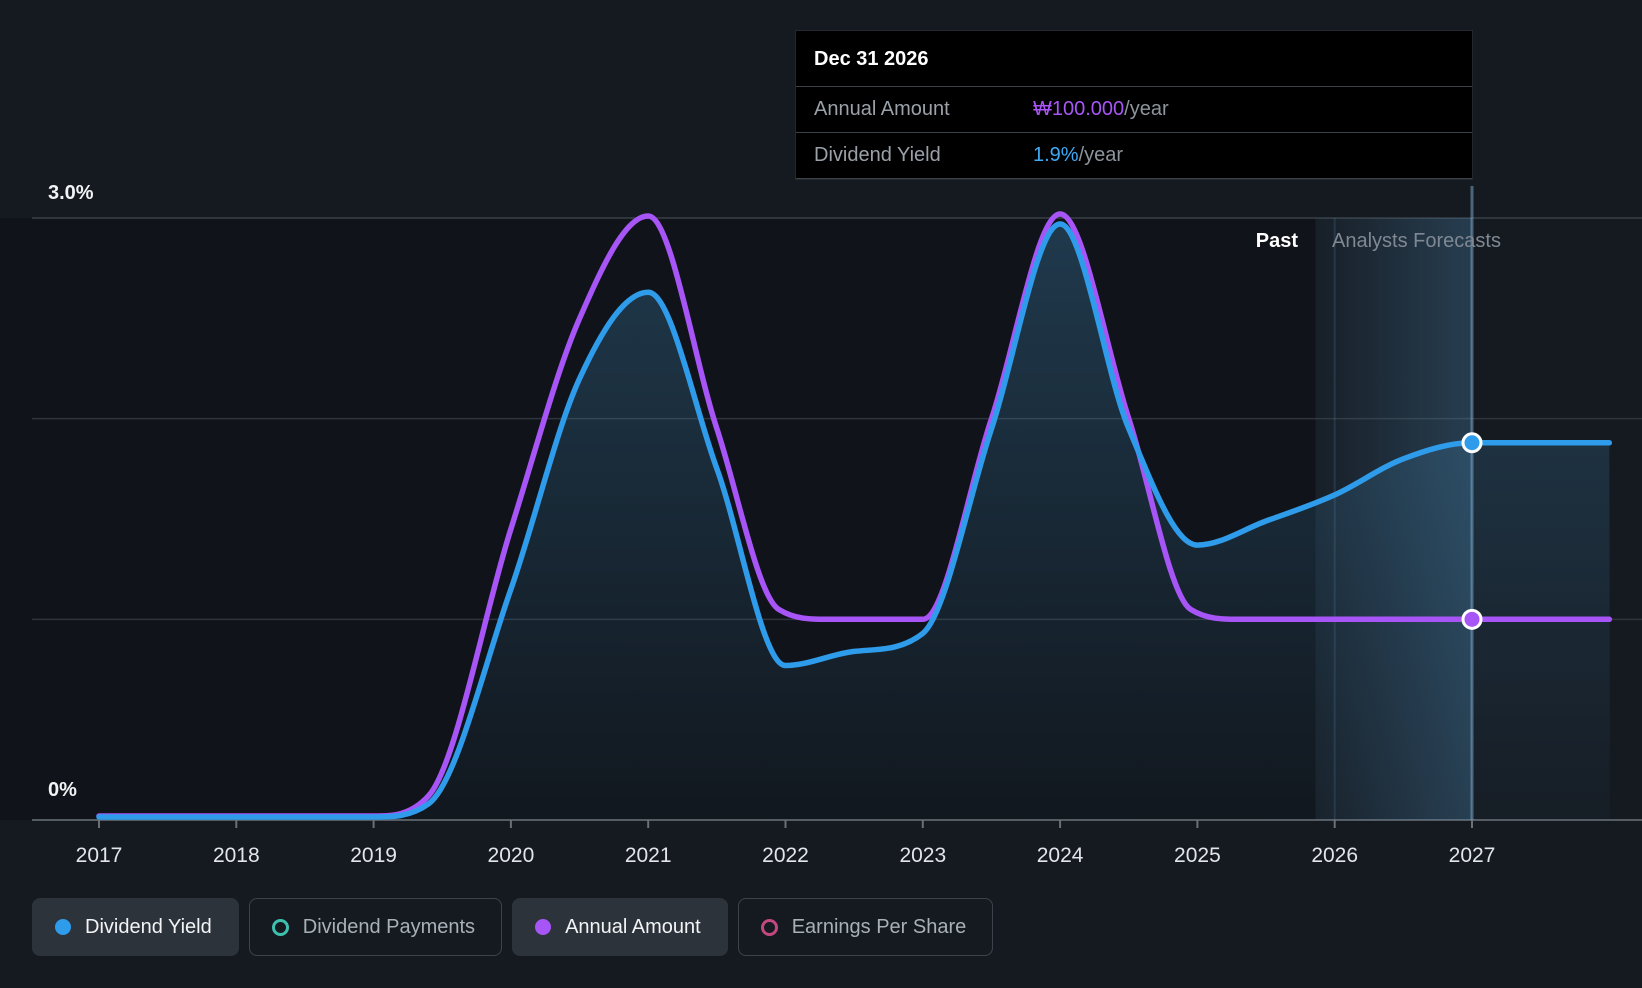 The height and width of the screenshot is (988, 1642). What do you see at coordinates (785, 855) in the screenshot?
I see `x-tick-label-2022: 2022` at bounding box center [785, 855].